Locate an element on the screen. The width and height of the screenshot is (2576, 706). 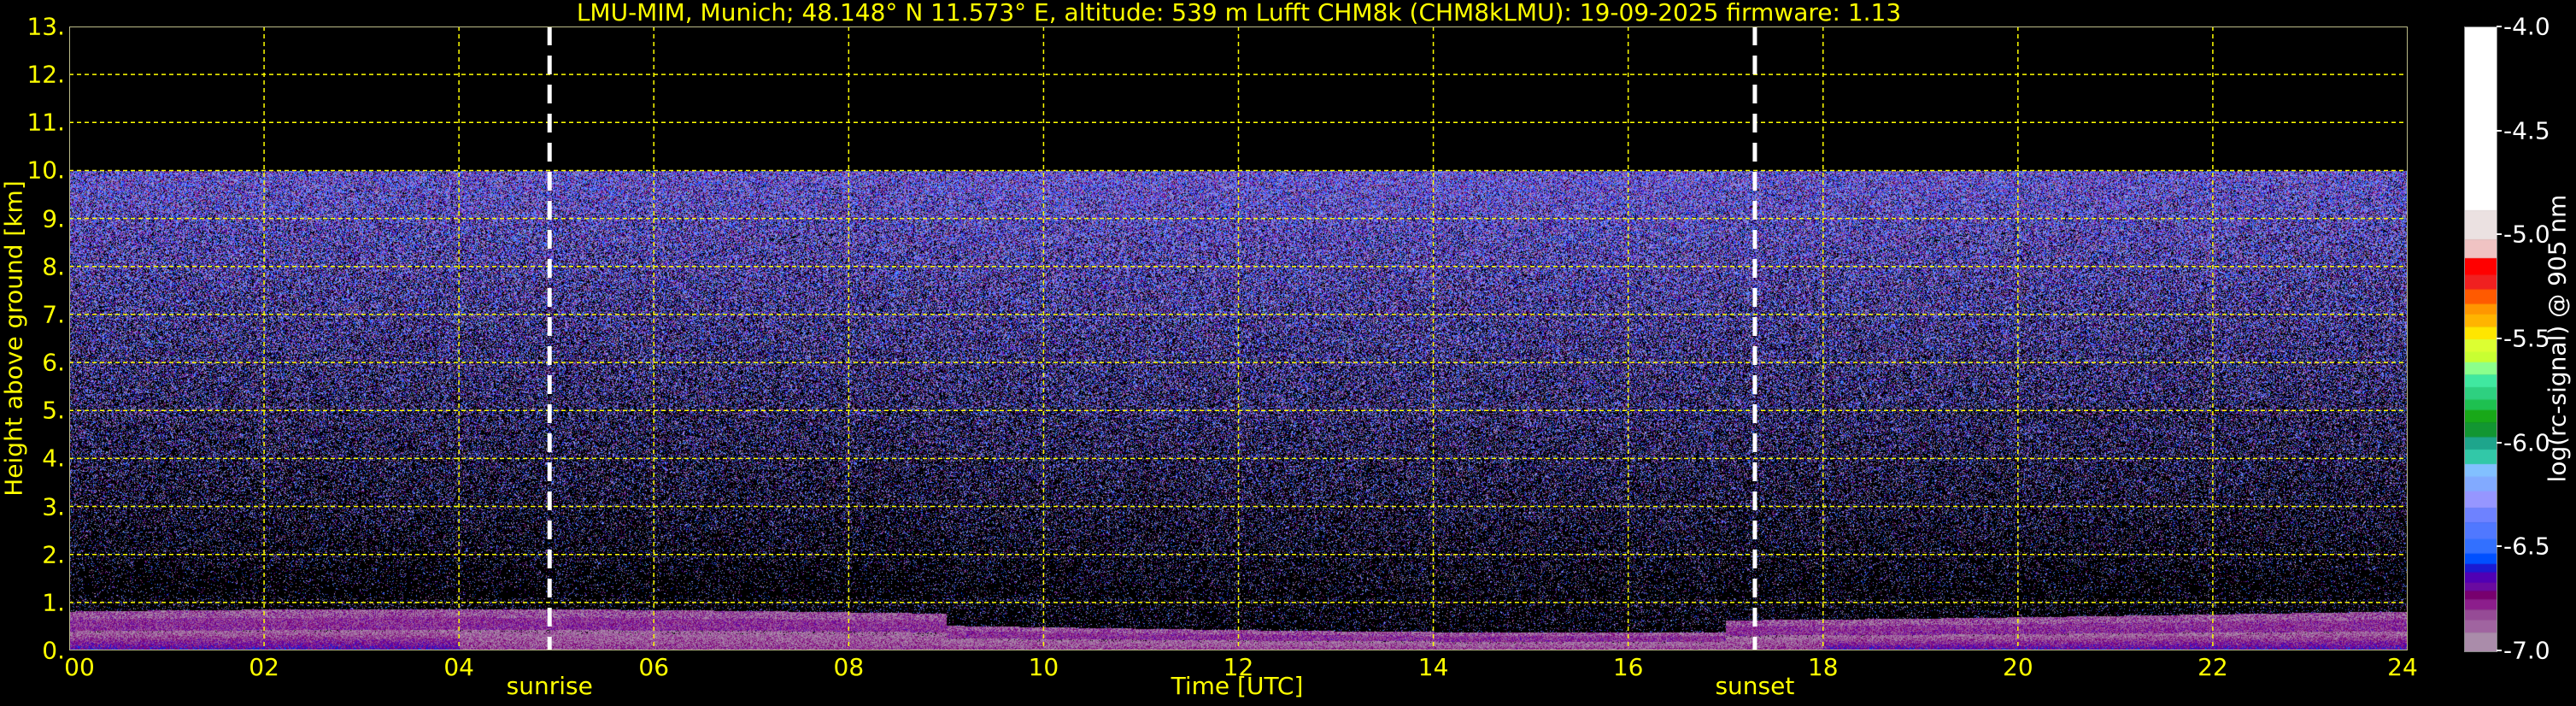
colorbar-tick-label: -6.5 is located at coordinates (2526, 546).